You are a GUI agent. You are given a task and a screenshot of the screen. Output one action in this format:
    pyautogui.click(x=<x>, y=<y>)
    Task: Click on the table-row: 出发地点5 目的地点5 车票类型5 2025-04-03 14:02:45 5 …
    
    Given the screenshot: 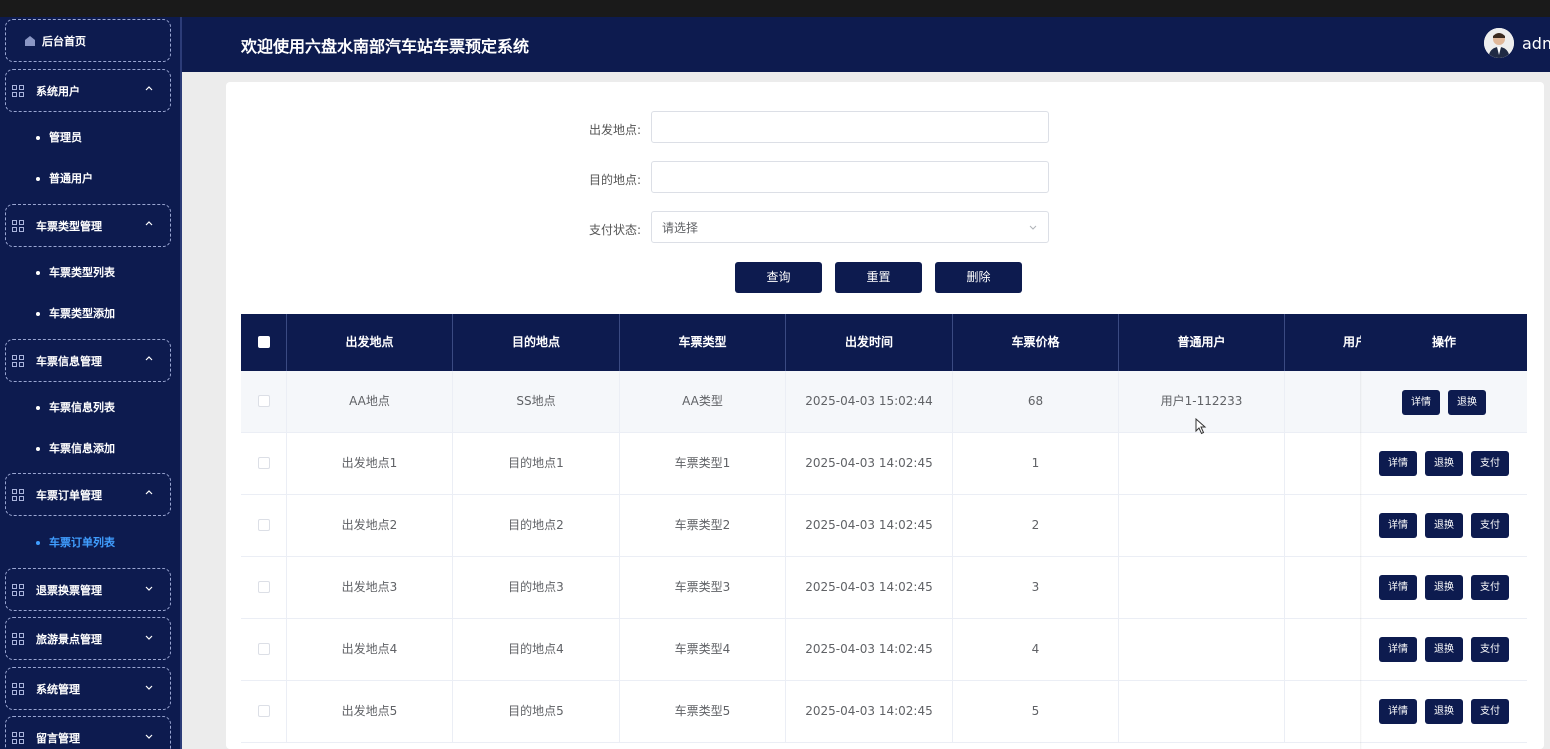 What is the action you would take?
    pyautogui.click(x=884, y=712)
    